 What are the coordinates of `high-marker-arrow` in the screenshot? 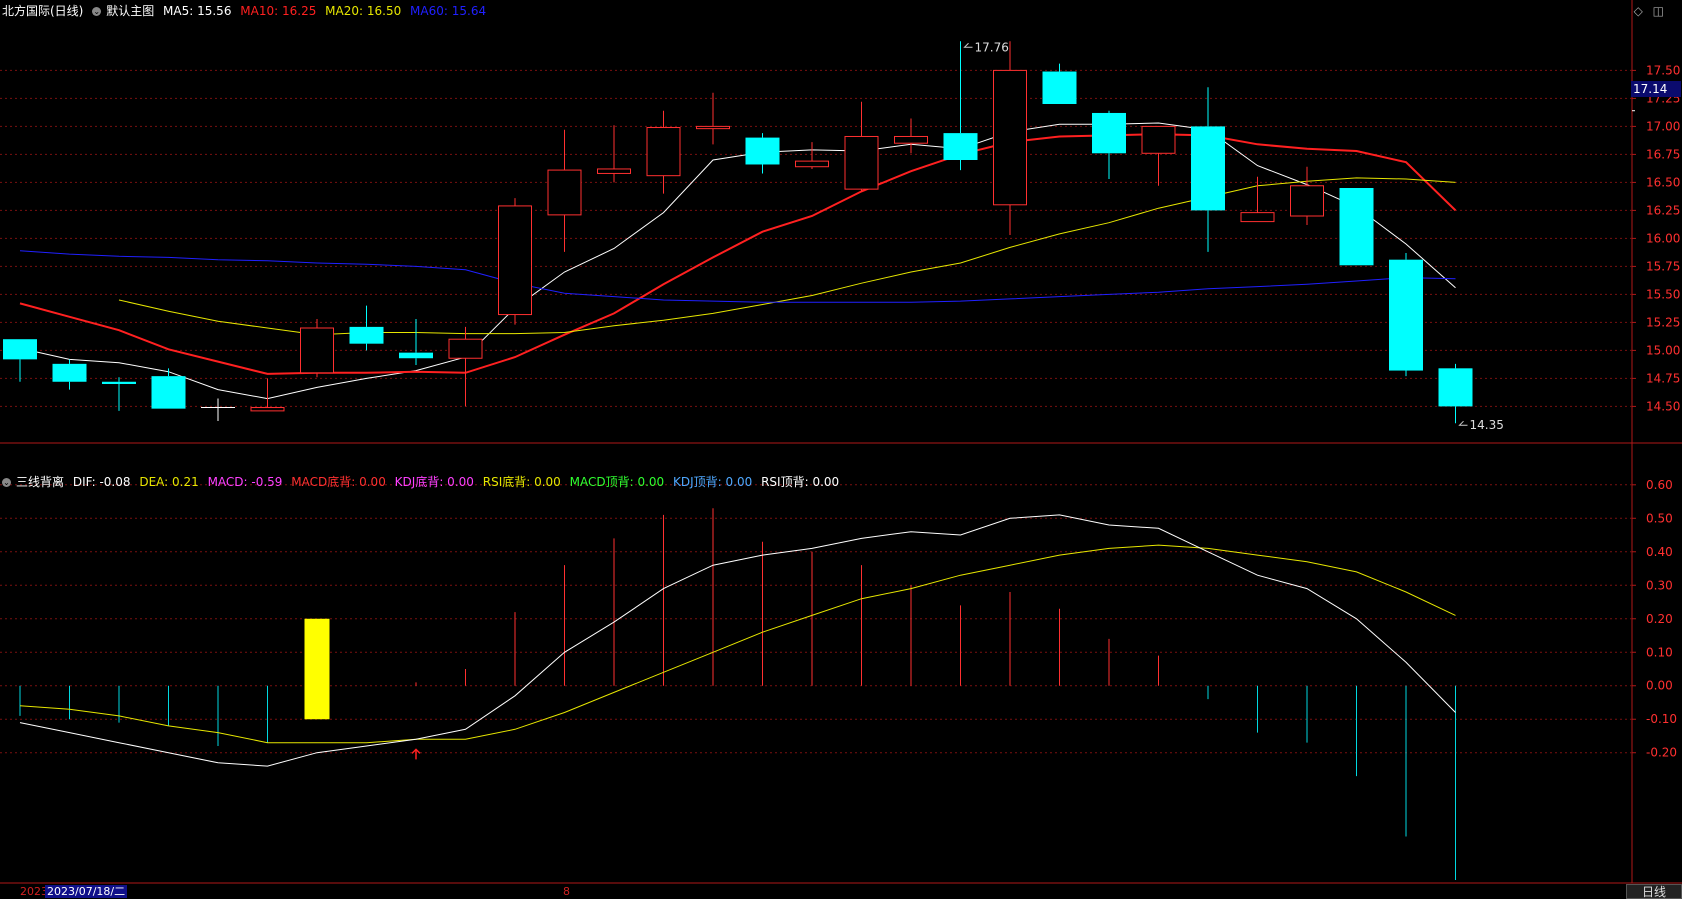 It's located at (968, 45).